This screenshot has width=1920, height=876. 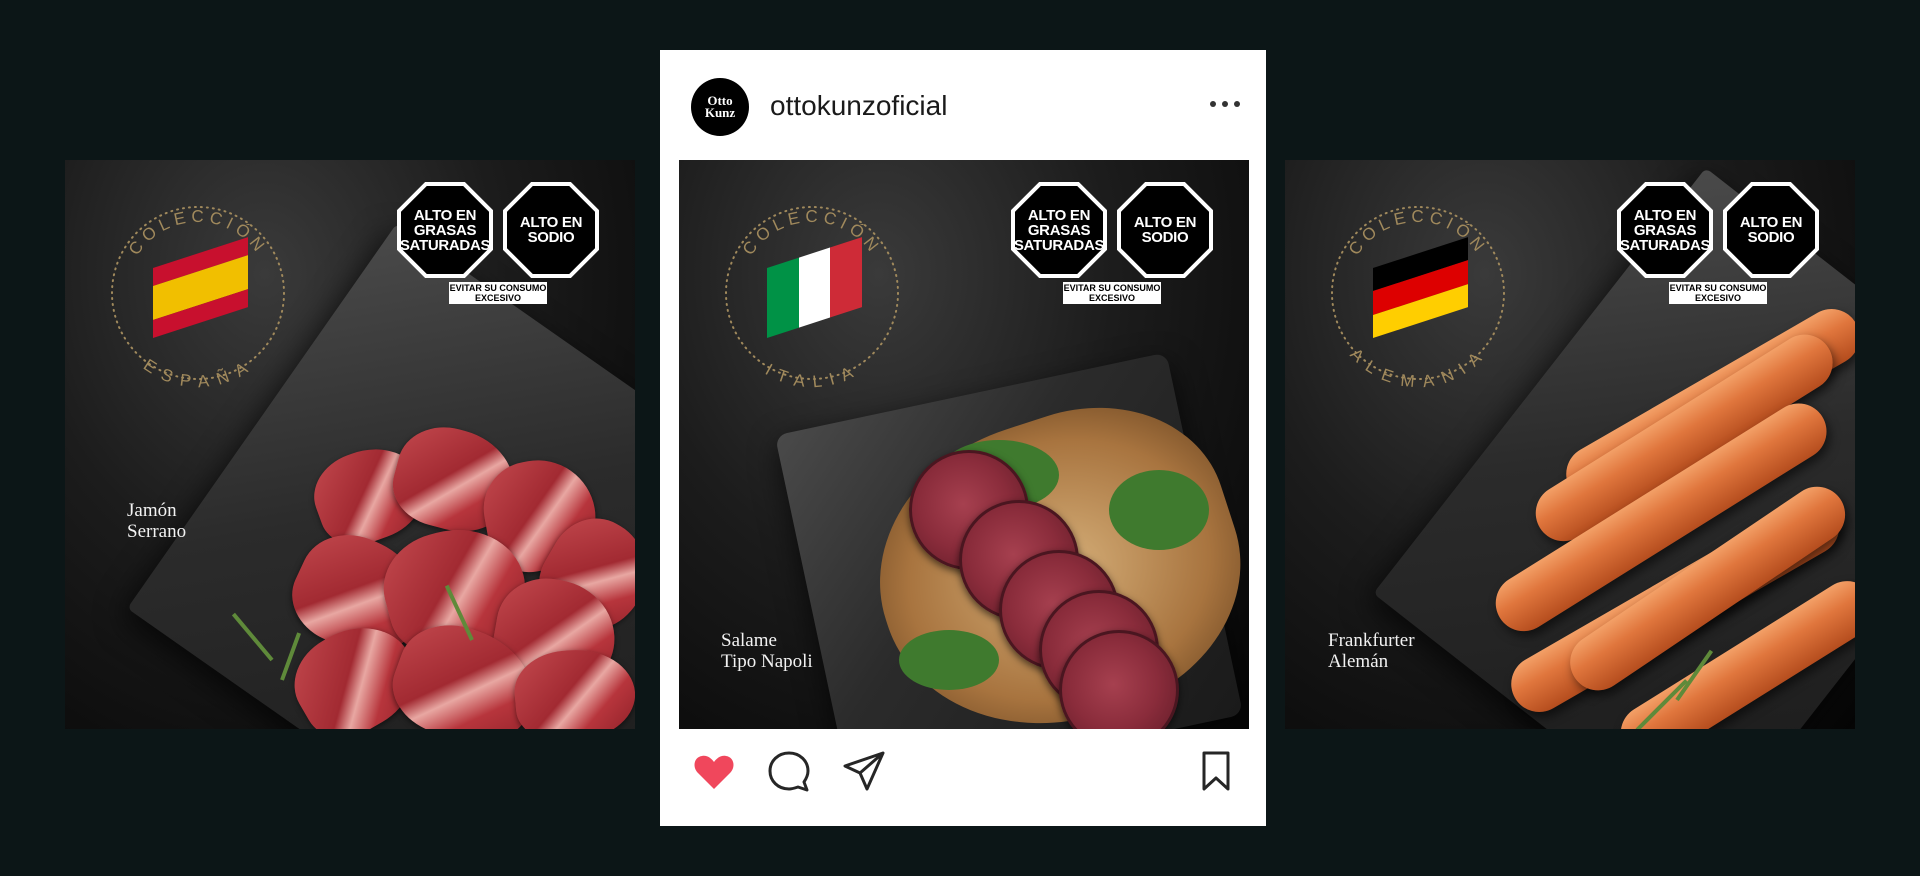 I want to click on seal-svg: COLECCIÓN ITALIA, so click(x=812, y=297).